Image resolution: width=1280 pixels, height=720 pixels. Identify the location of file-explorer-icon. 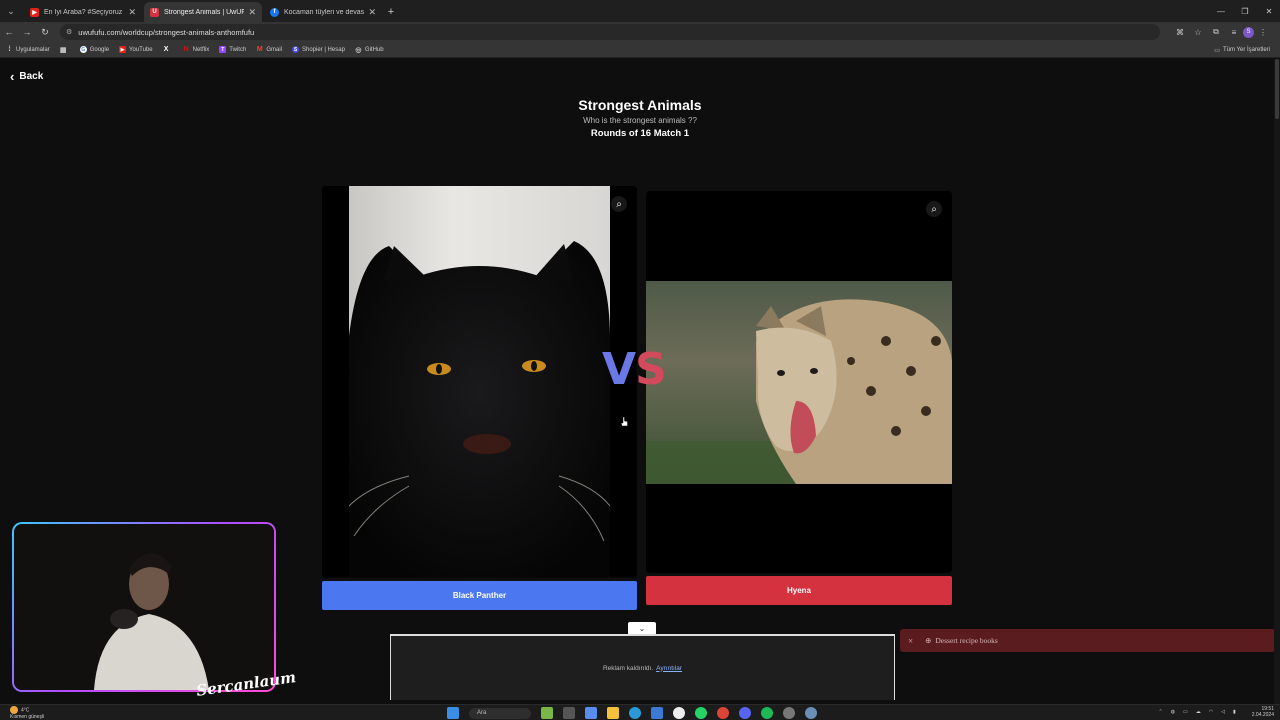
(613, 713).